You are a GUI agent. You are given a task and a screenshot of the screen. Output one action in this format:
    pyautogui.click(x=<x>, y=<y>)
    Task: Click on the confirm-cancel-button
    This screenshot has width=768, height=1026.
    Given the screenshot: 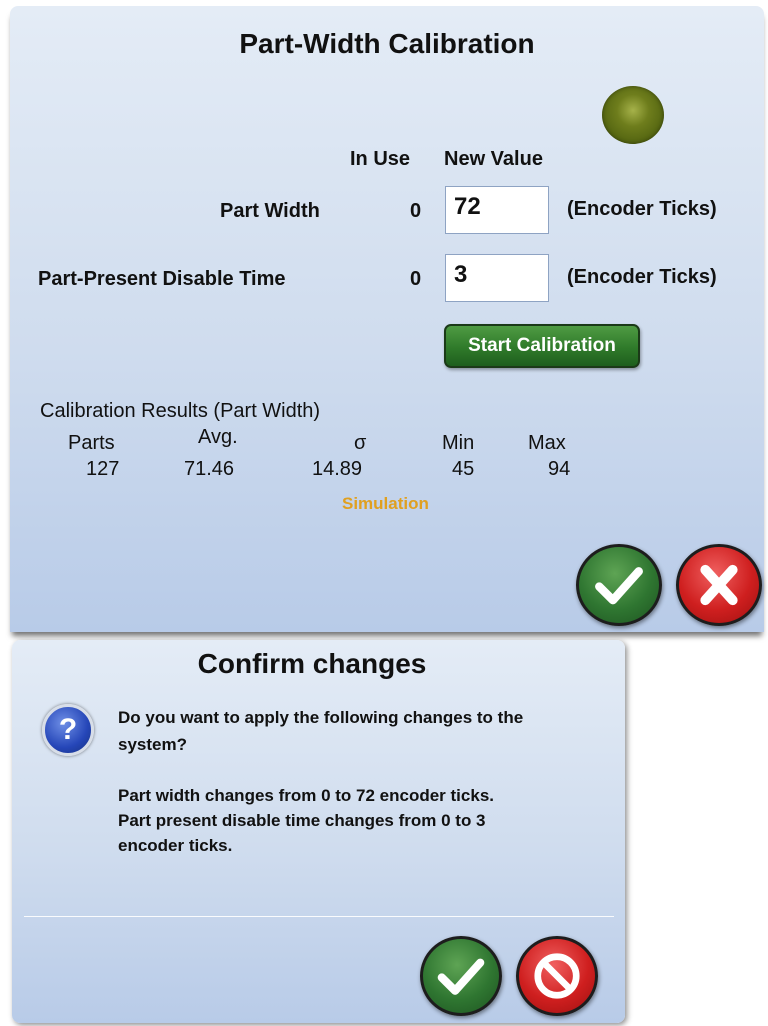 What is the action you would take?
    pyautogui.click(x=557, y=976)
    